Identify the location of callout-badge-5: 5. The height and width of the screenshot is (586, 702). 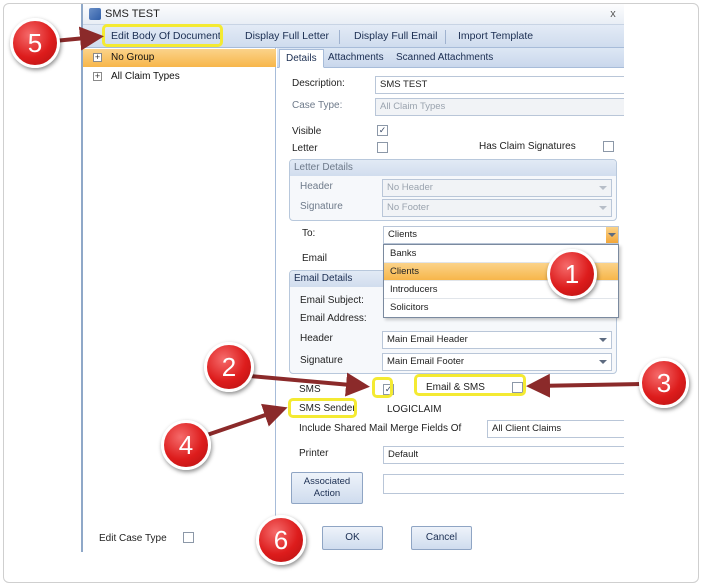
(35, 43).